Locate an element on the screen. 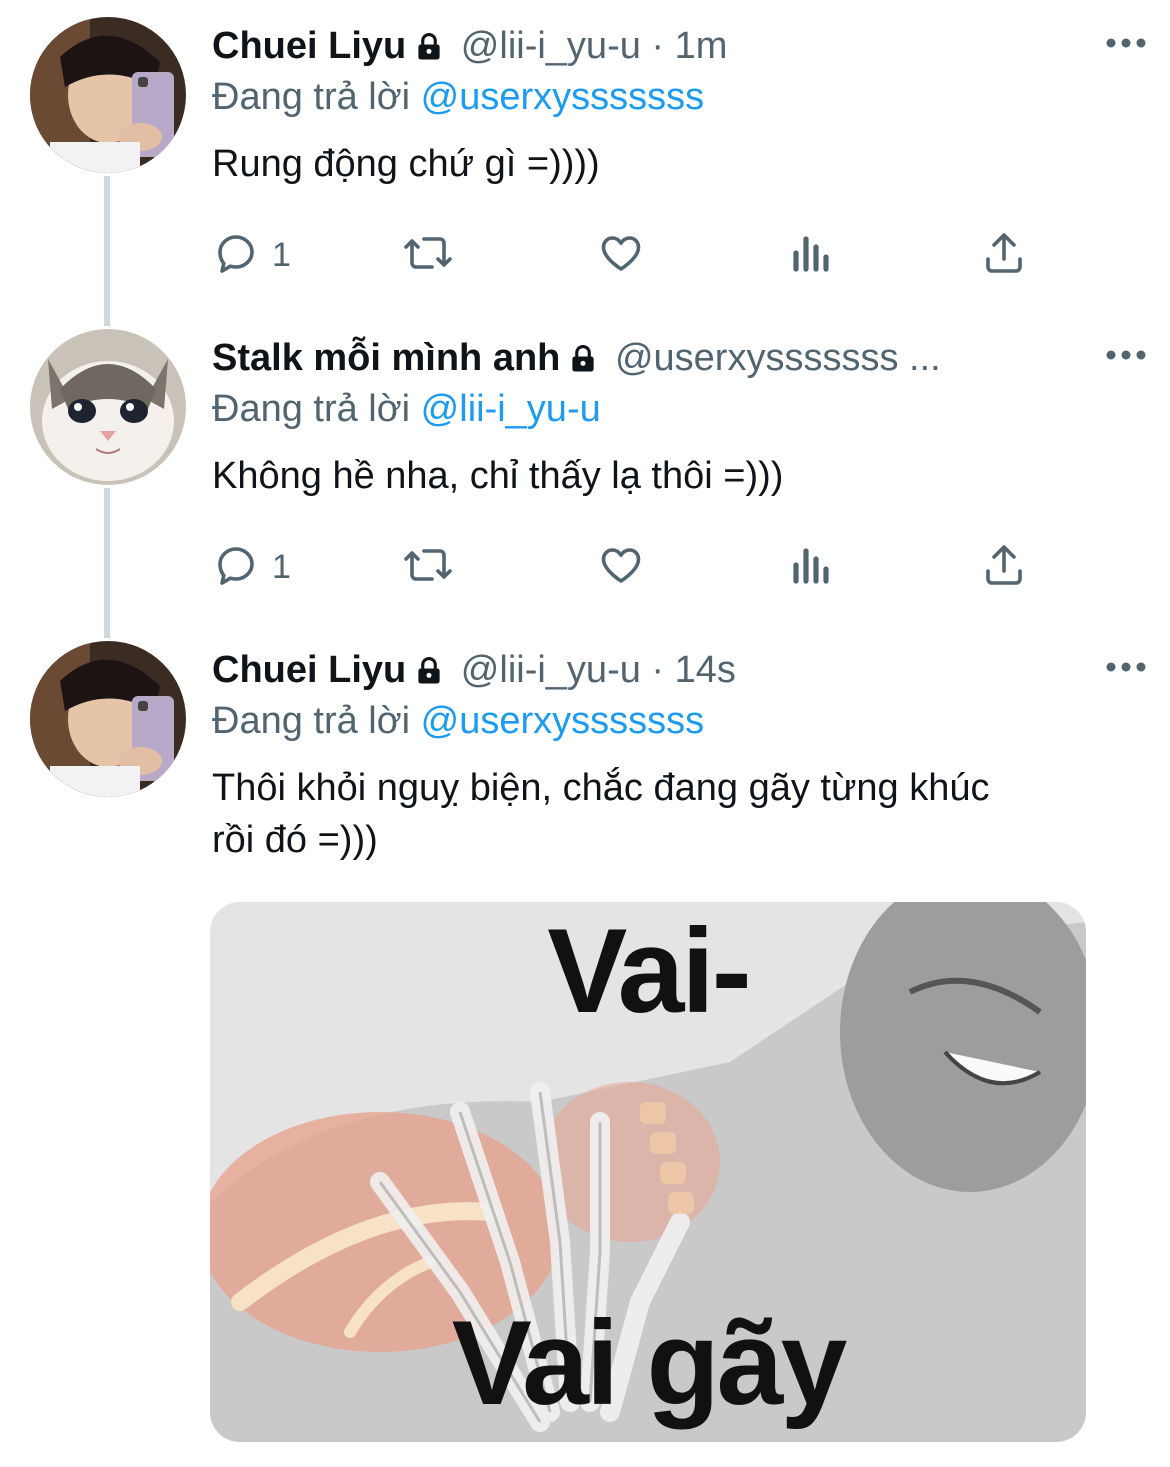 This screenshot has width=1170, height=1467. meme-caption-bottom: Vai gãy is located at coordinates (649, 1363).